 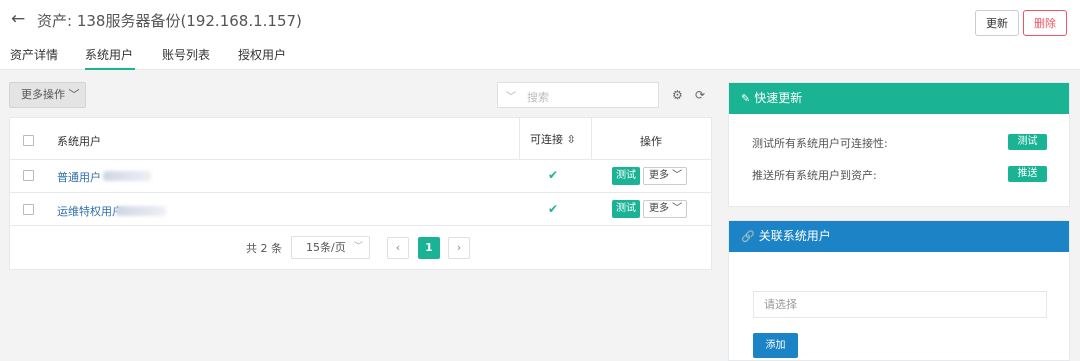 I want to click on test-all-button: 测试, so click(x=1027, y=142).